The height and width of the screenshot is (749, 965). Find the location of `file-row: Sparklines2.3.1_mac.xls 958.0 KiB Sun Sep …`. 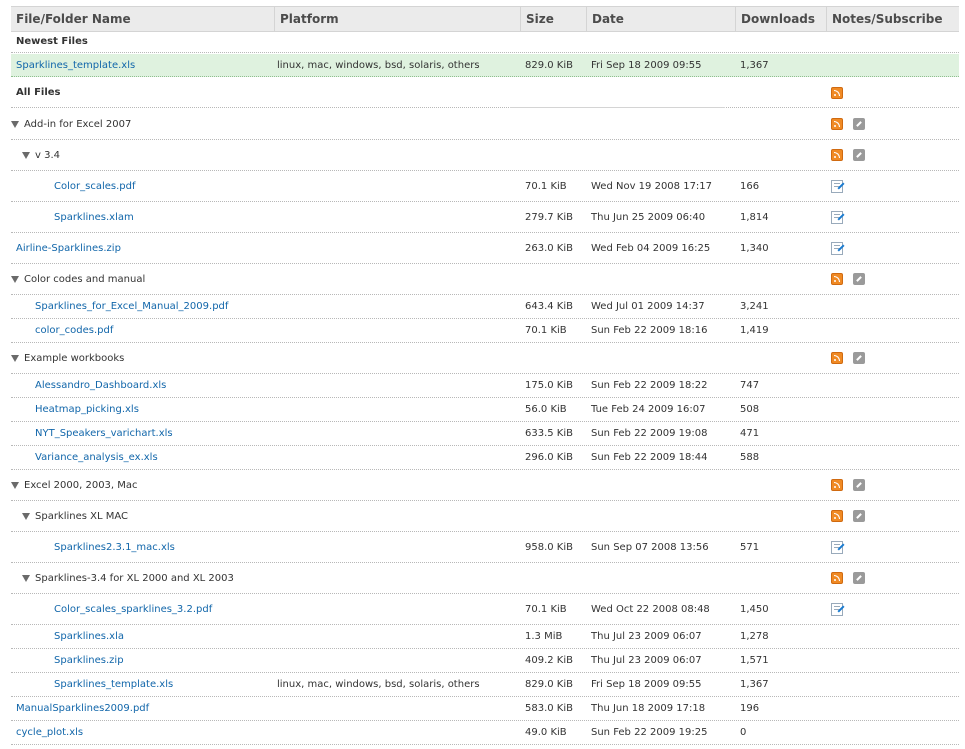

file-row: Sparklines2.3.1_mac.xls 958.0 KiB Sun Sep … is located at coordinates (485, 547).